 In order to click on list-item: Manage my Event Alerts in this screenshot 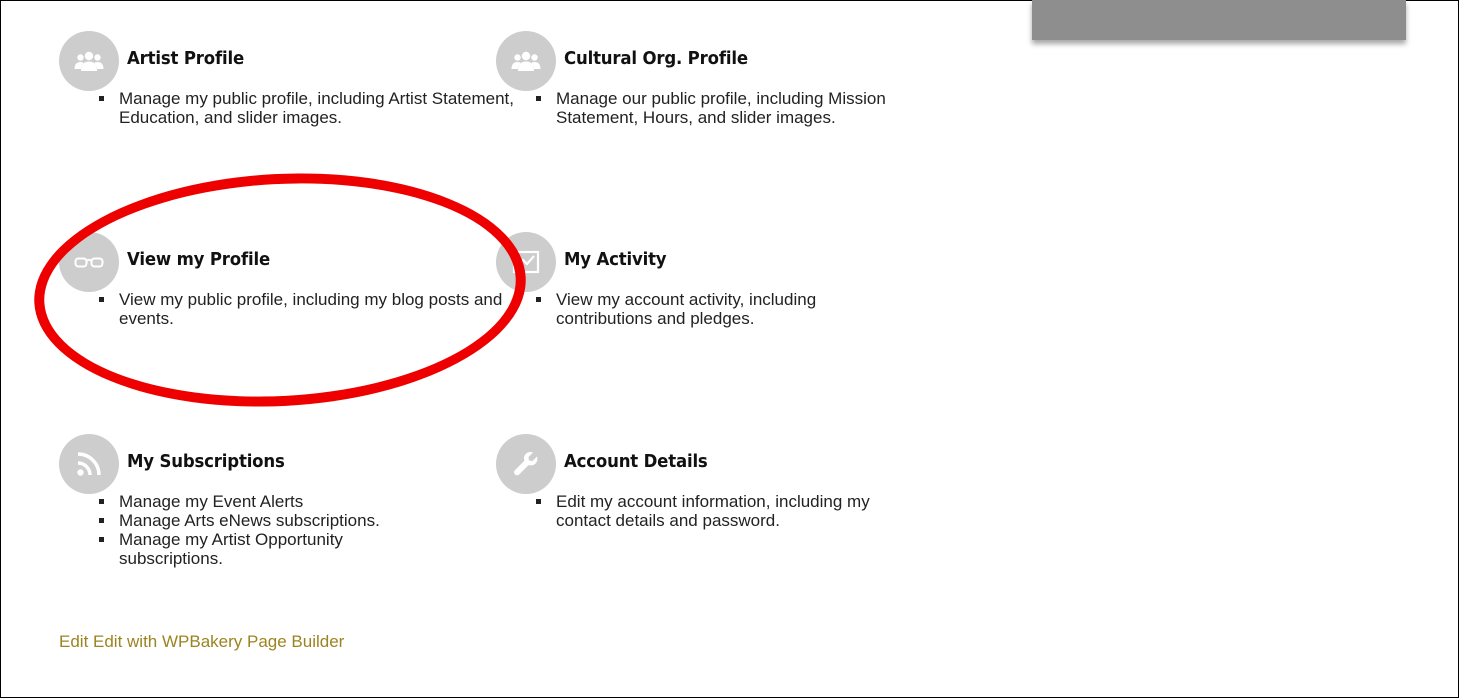, I will do `click(269, 501)`.